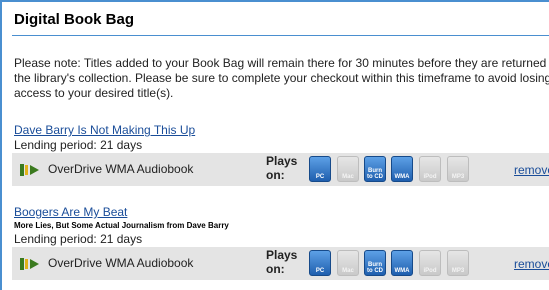 The image size is (549, 290). Describe the element at coordinates (280, 35) in the screenshot. I see `title-divider` at that location.